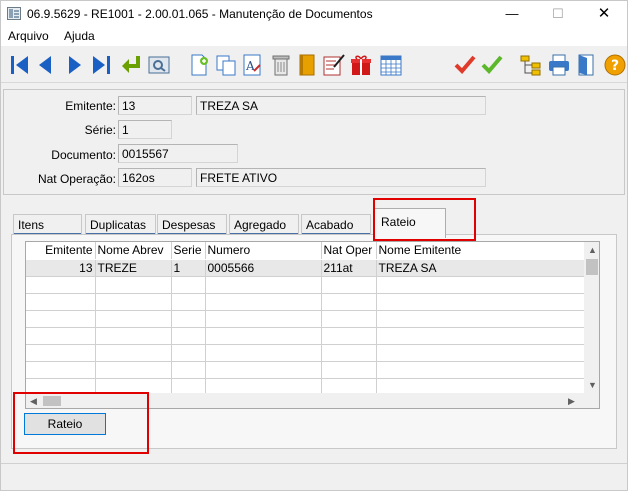 The width and height of the screenshot is (628, 491). What do you see at coordinates (314, 476) in the screenshot?
I see `status-bar` at bounding box center [314, 476].